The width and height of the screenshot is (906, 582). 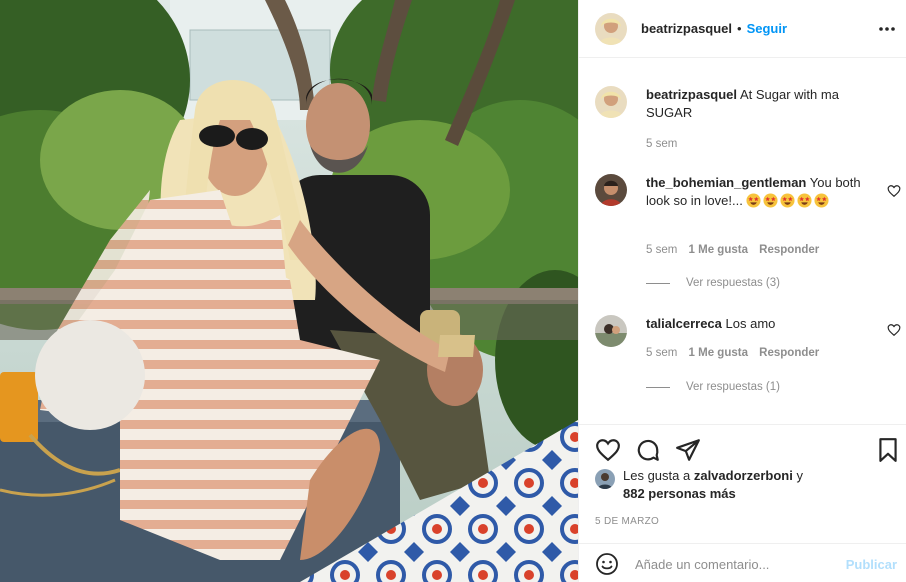 What do you see at coordinates (679, 493) in the screenshot?
I see `likes-others: 882 personas más` at bounding box center [679, 493].